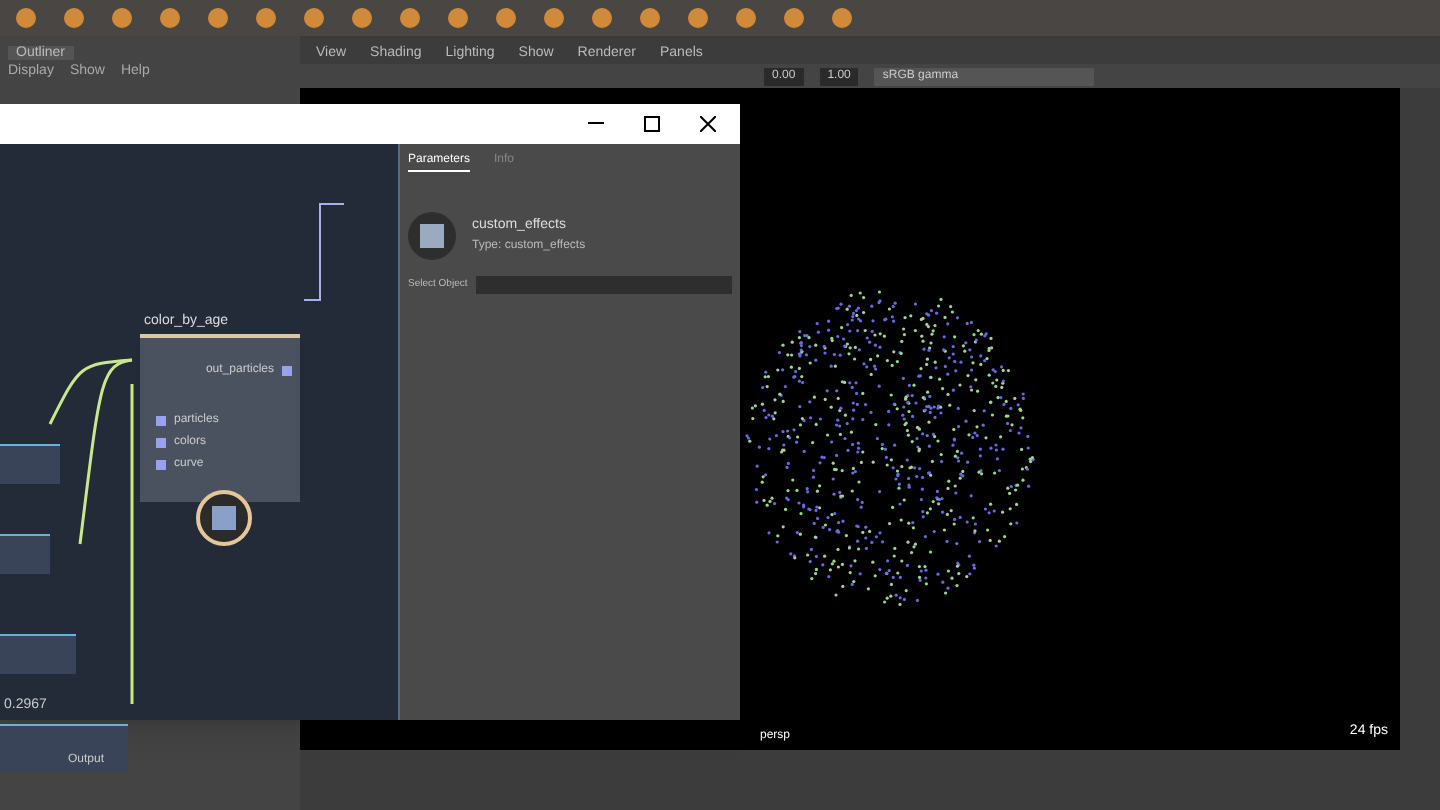  Describe the element at coordinates (603, 285) in the screenshot. I see `object-field` at that location.